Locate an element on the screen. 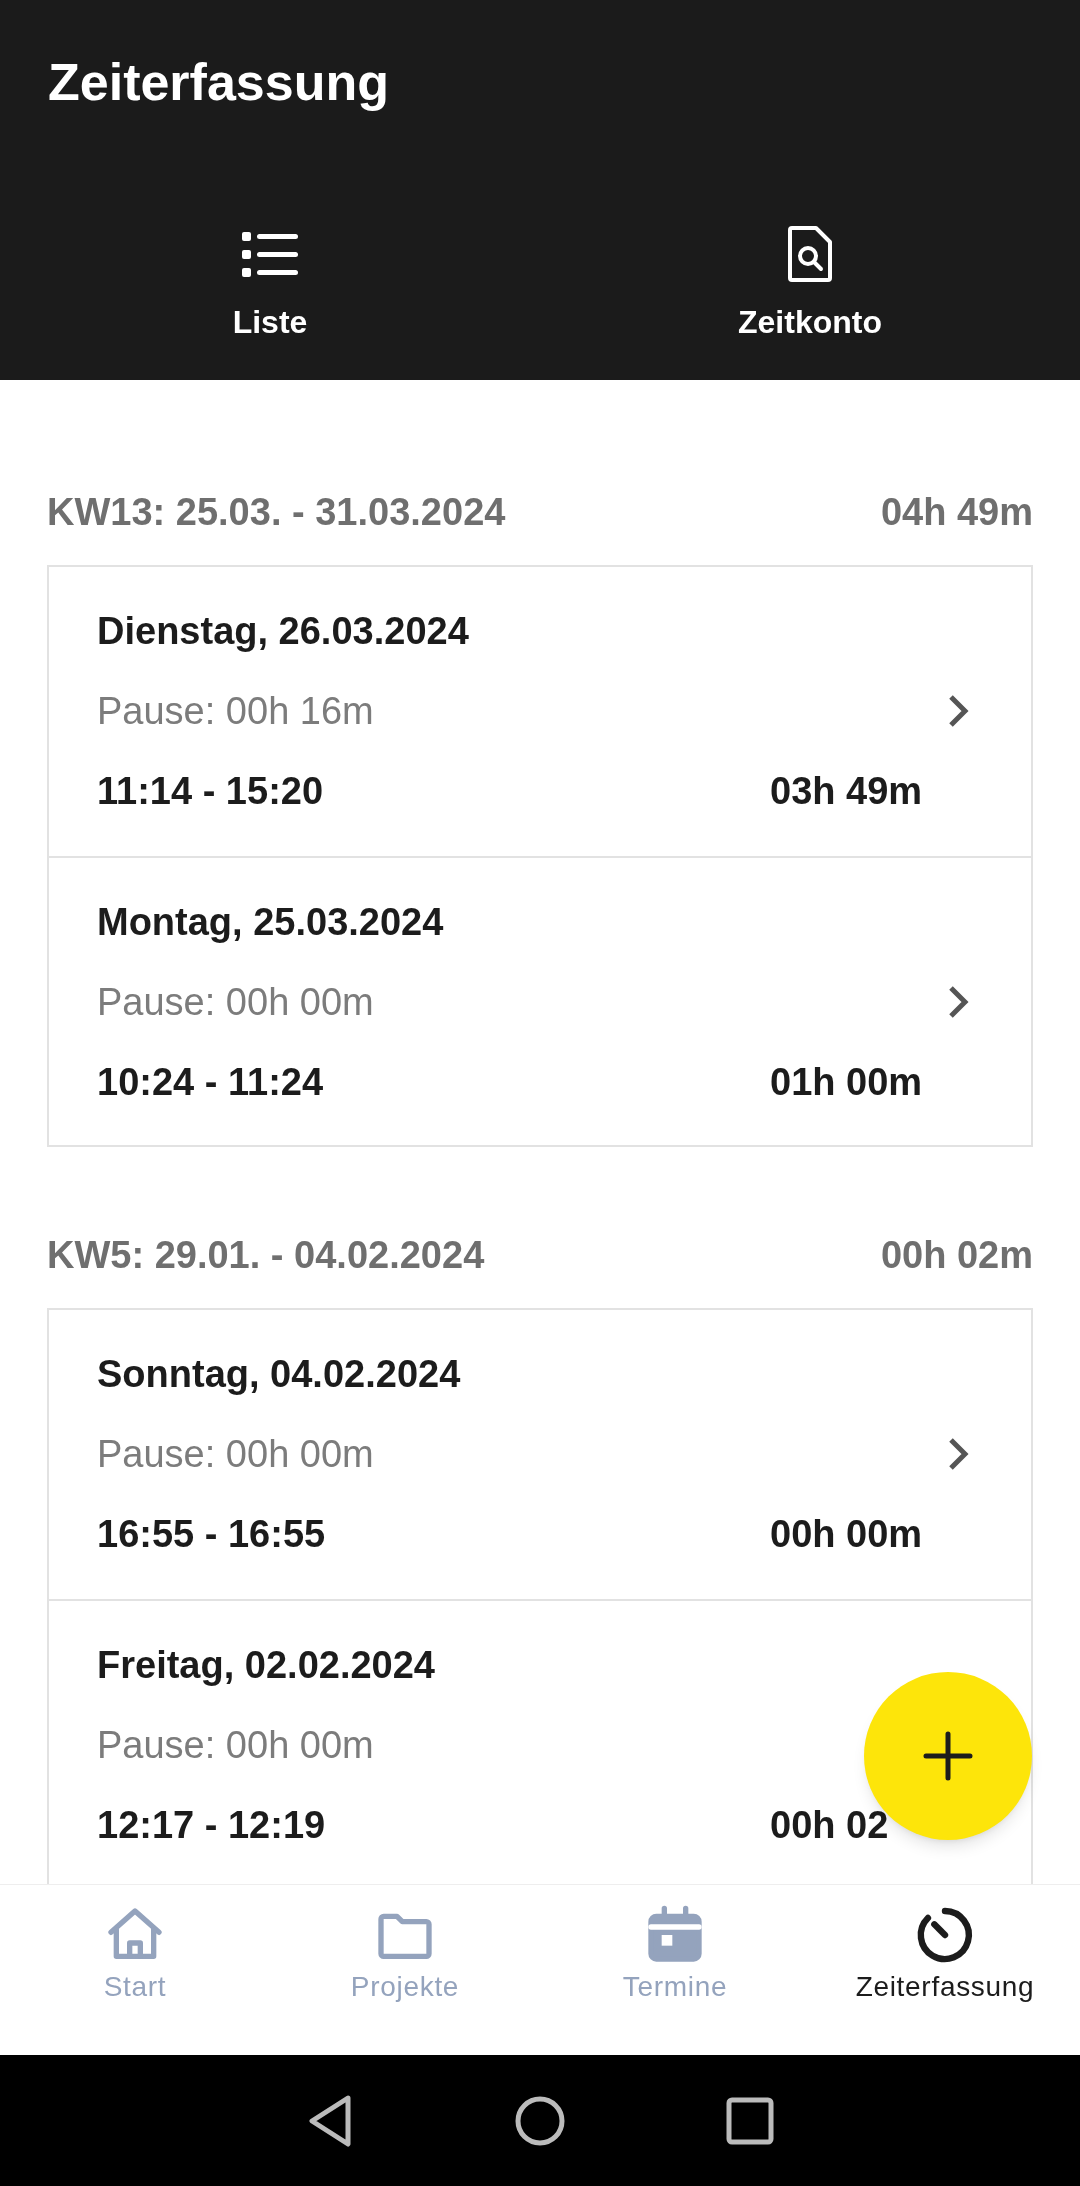 The height and width of the screenshot is (2186, 1080). tab: Liste is located at coordinates (270, 284).